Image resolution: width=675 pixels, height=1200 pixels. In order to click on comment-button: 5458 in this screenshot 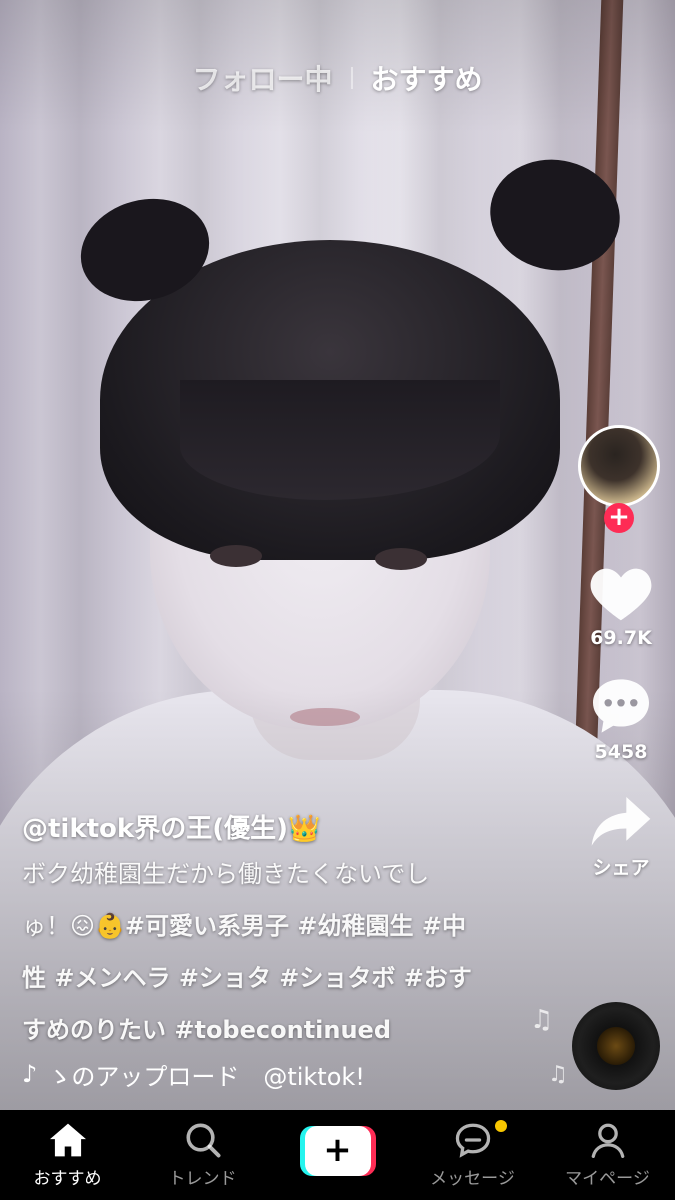, I will do `click(621, 719)`.